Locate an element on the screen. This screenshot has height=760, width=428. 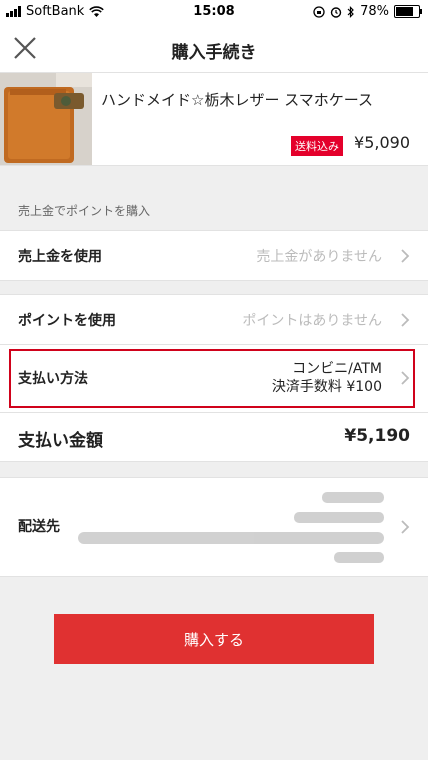
payment-fee: 決済手数料 ¥100 is located at coordinates (326, 387).